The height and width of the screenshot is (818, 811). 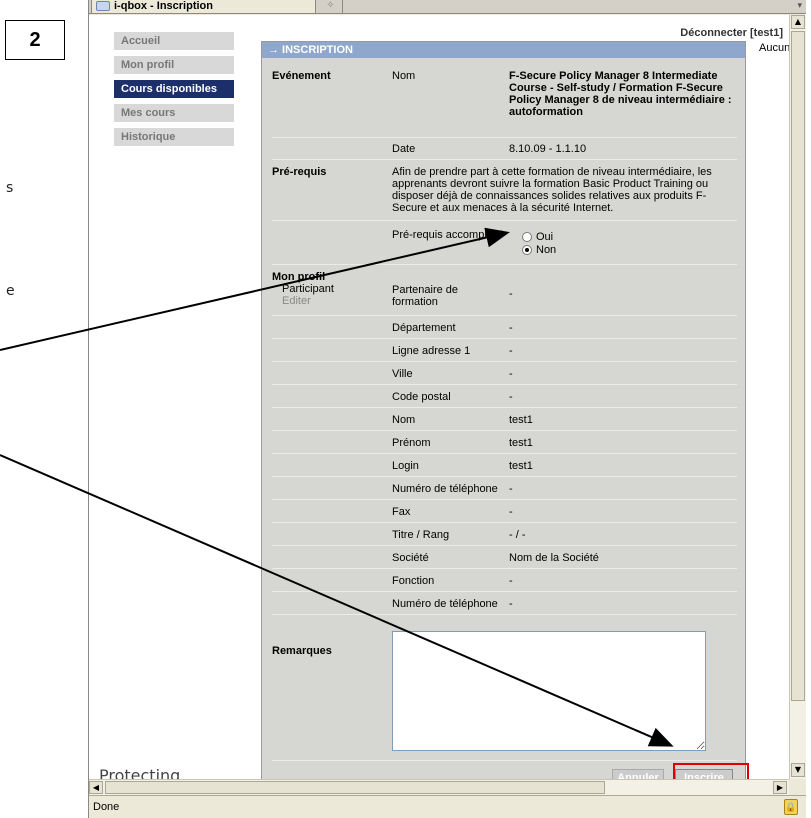 What do you see at coordinates (174, 113) in the screenshot?
I see `sidebar-item-mes-cours: Mes cours` at bounding box center [174, 113].